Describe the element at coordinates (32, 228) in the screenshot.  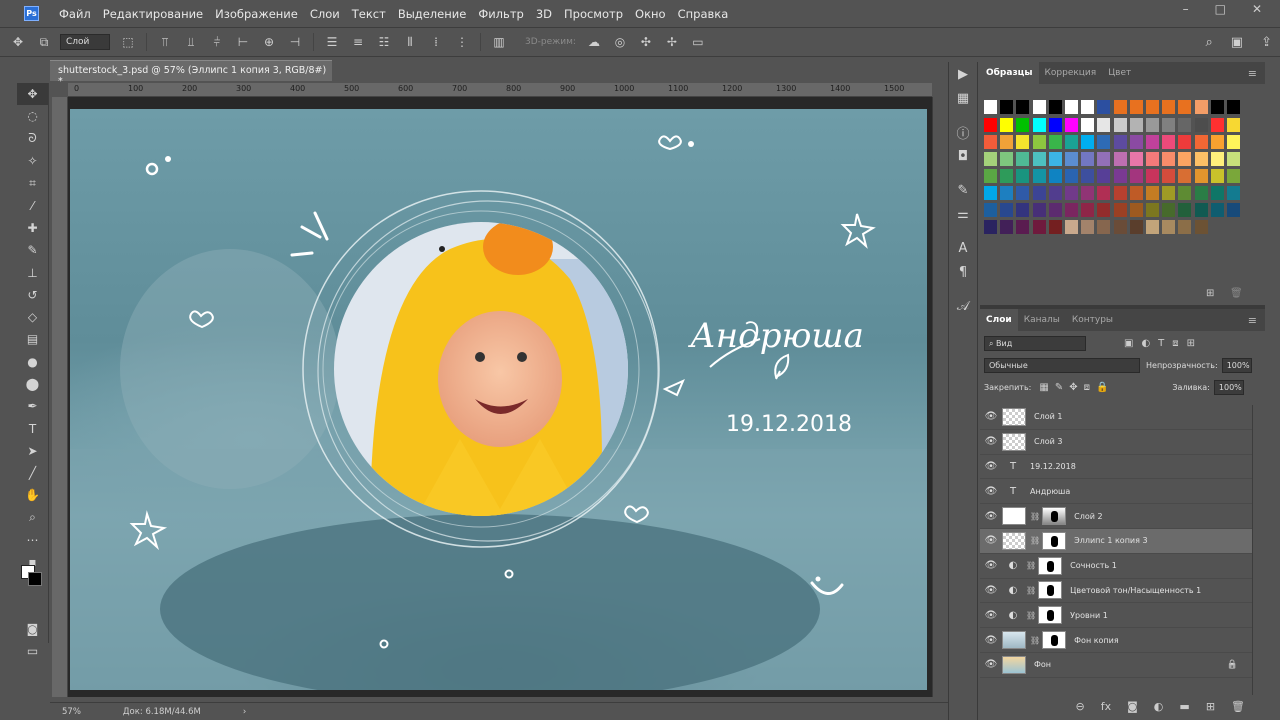
I see `healing-brush-tool-icon: ✚` at that location.